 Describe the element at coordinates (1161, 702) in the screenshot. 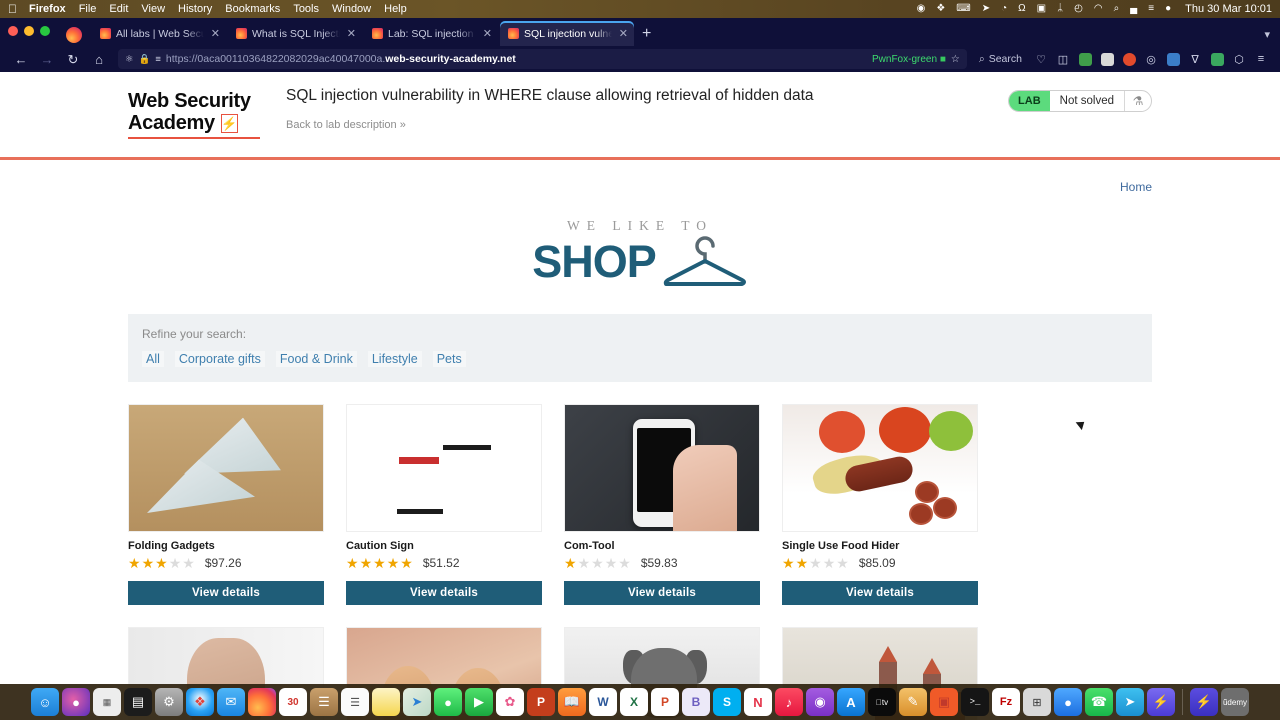

I see `thunderbolt-icon: ⚡` at that location.